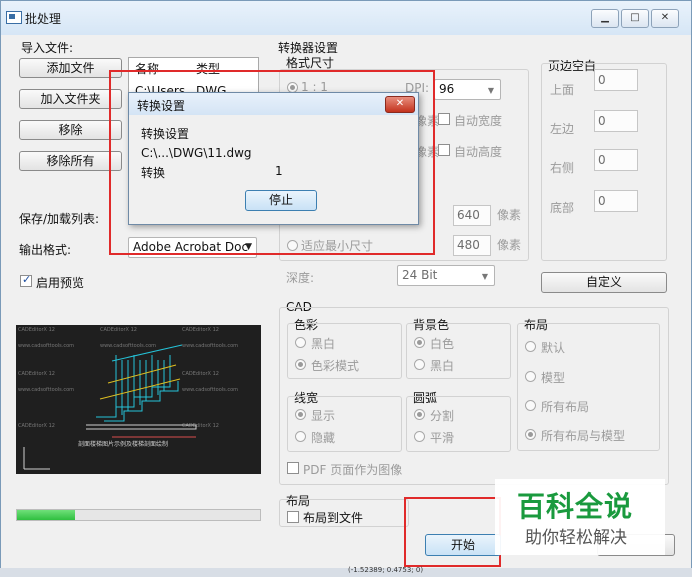 This screenshot has height=577, width=692. I want to click on depth-label: 深度:, so click(300, 278).